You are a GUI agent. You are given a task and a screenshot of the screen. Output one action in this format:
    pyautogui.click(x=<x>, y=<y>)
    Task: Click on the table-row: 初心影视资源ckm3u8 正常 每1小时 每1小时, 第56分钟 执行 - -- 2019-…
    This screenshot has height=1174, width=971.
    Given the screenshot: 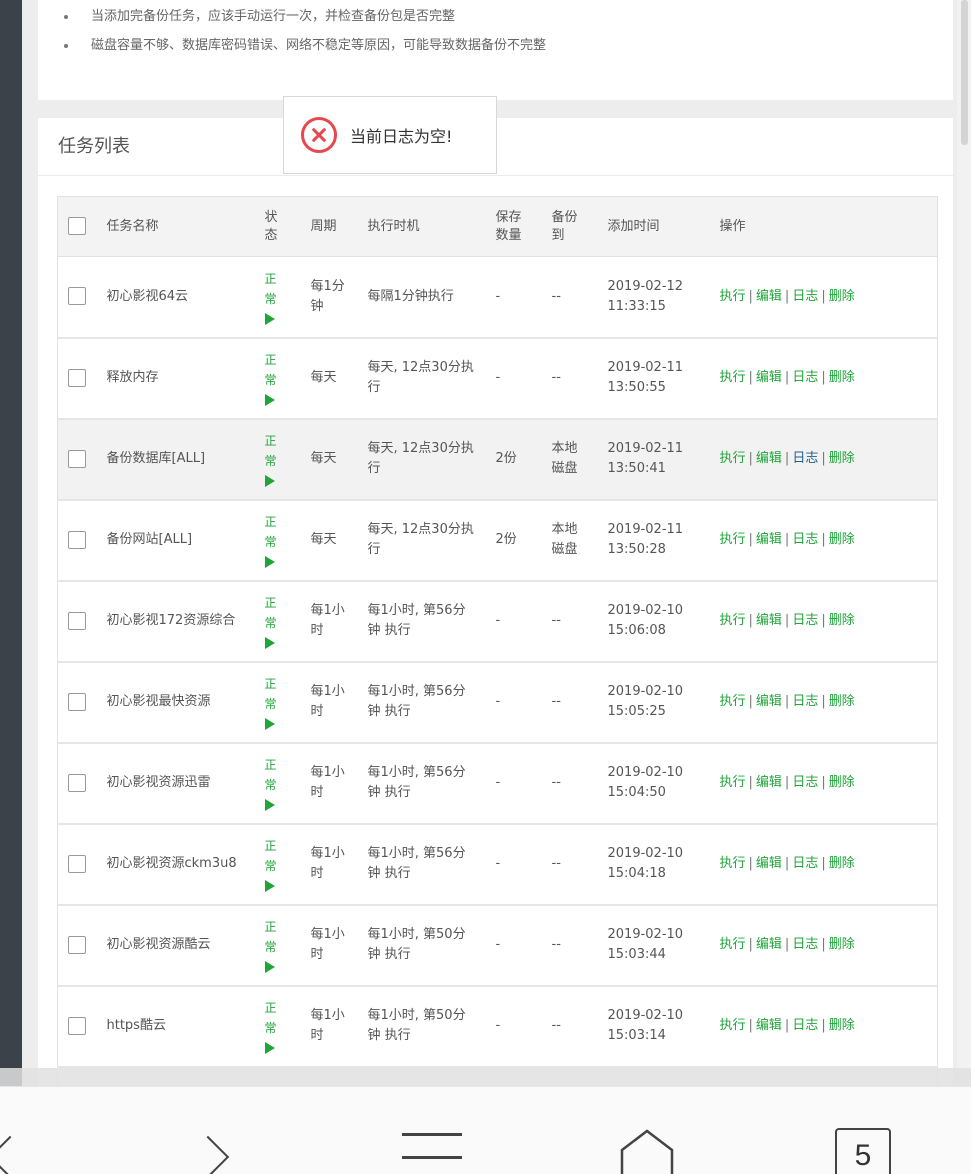 What is the action you would take?
    pyautogui.click(x=497, y=864)
    